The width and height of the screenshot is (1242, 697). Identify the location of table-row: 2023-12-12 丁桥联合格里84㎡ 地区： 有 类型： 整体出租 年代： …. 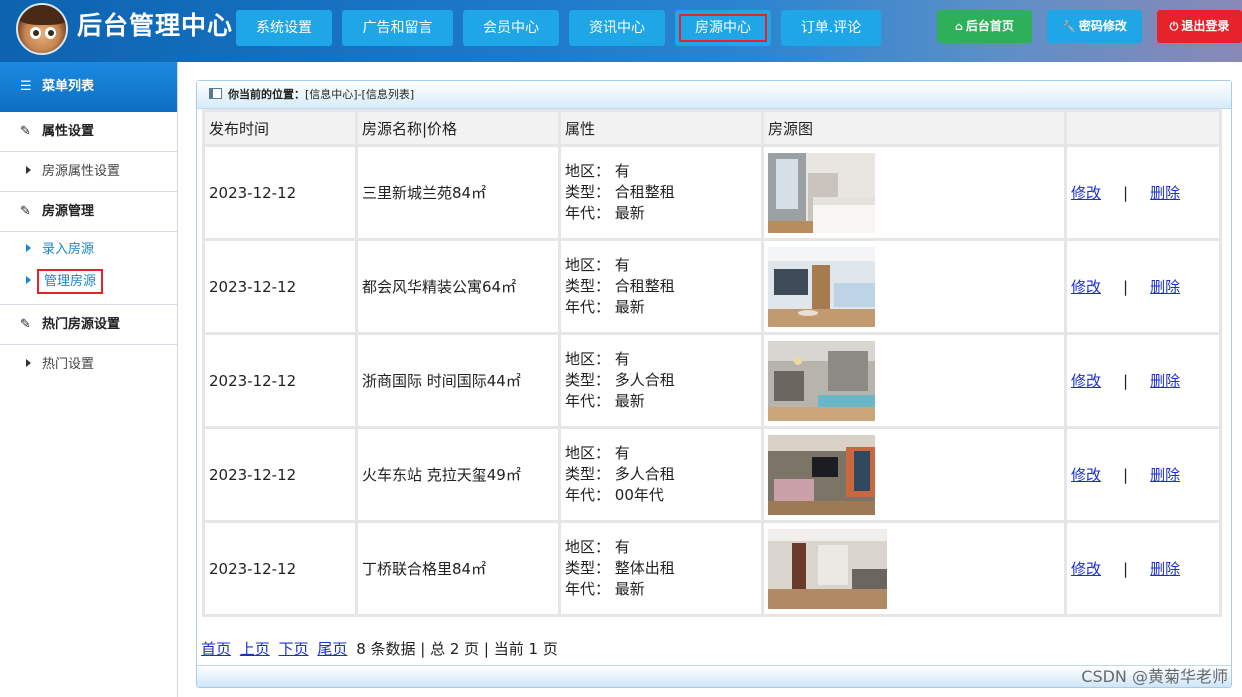
(712, 568).